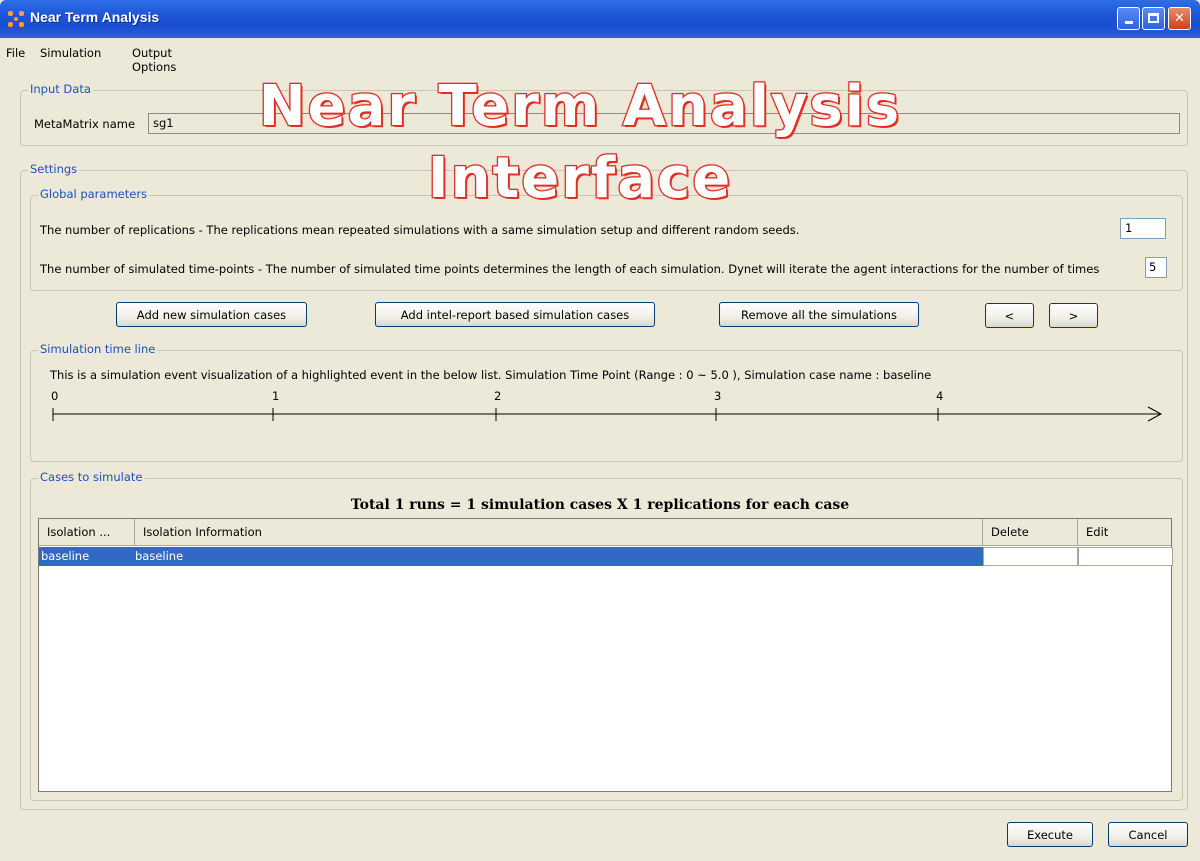 The width and height of the screenshot is (1200, 861). What do you see at coordinates (158, 556) in the screenshot?
I see `cell-isolation-information: baseline` at bounding box center [158, 556].